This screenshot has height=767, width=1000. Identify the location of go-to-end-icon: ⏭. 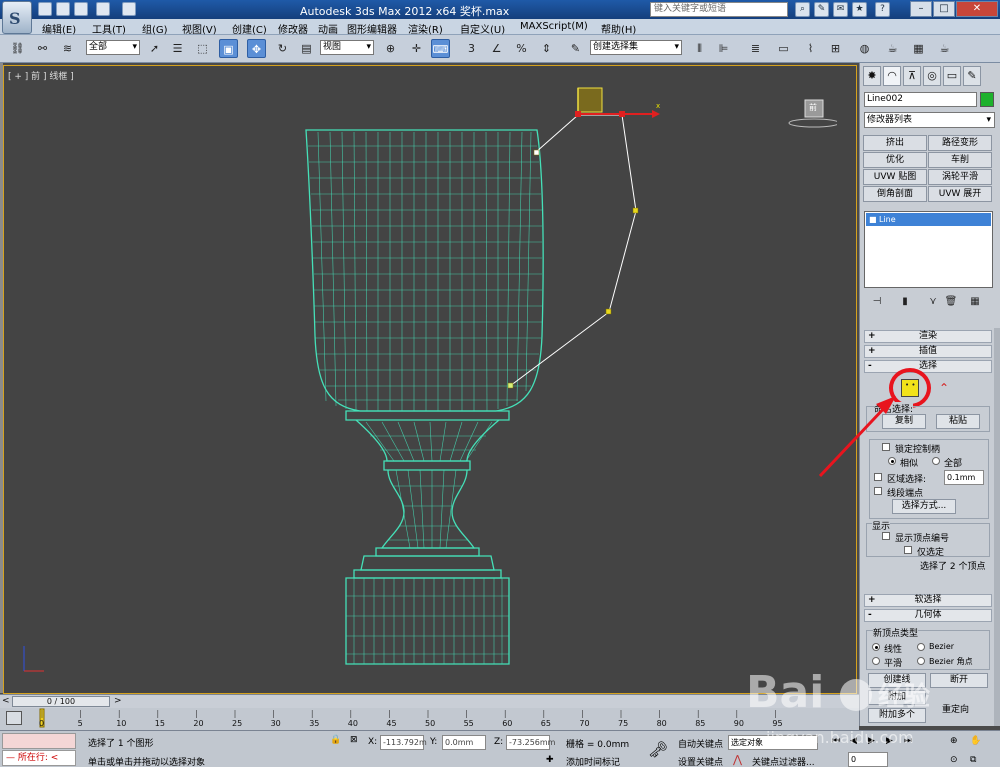
(908, 741).